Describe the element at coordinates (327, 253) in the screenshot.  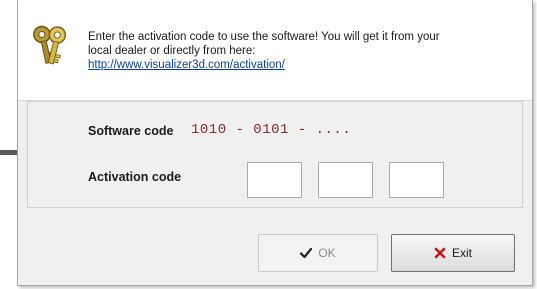
I see `ok-button-label: OK` at that location.